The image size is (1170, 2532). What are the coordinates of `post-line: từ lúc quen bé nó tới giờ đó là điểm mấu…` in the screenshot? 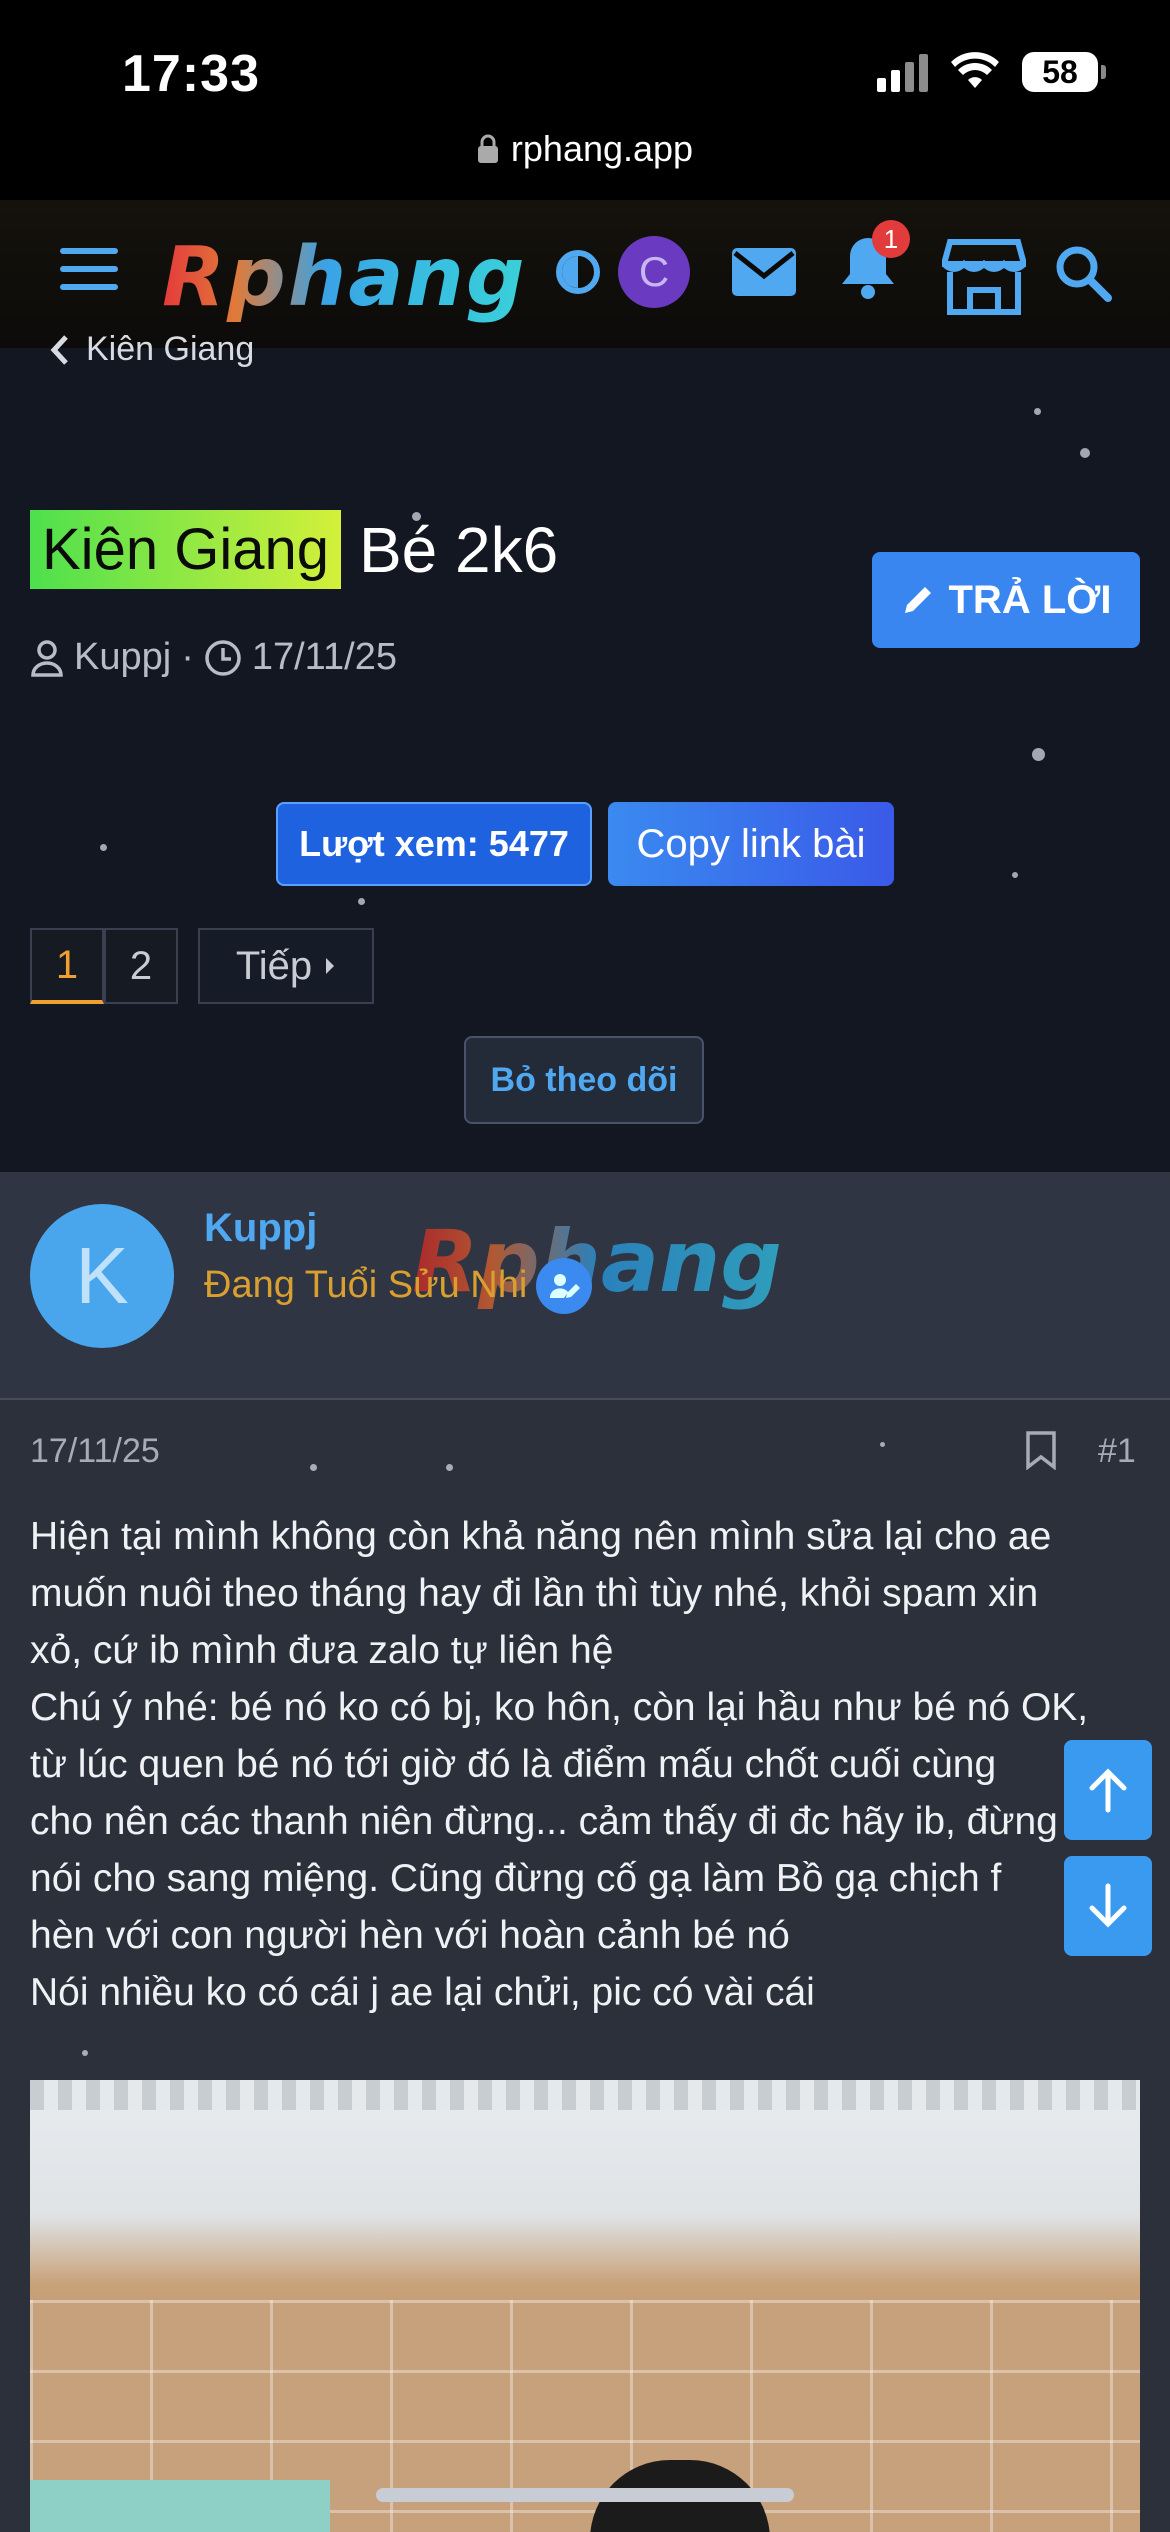 It's located at (513, 1764).